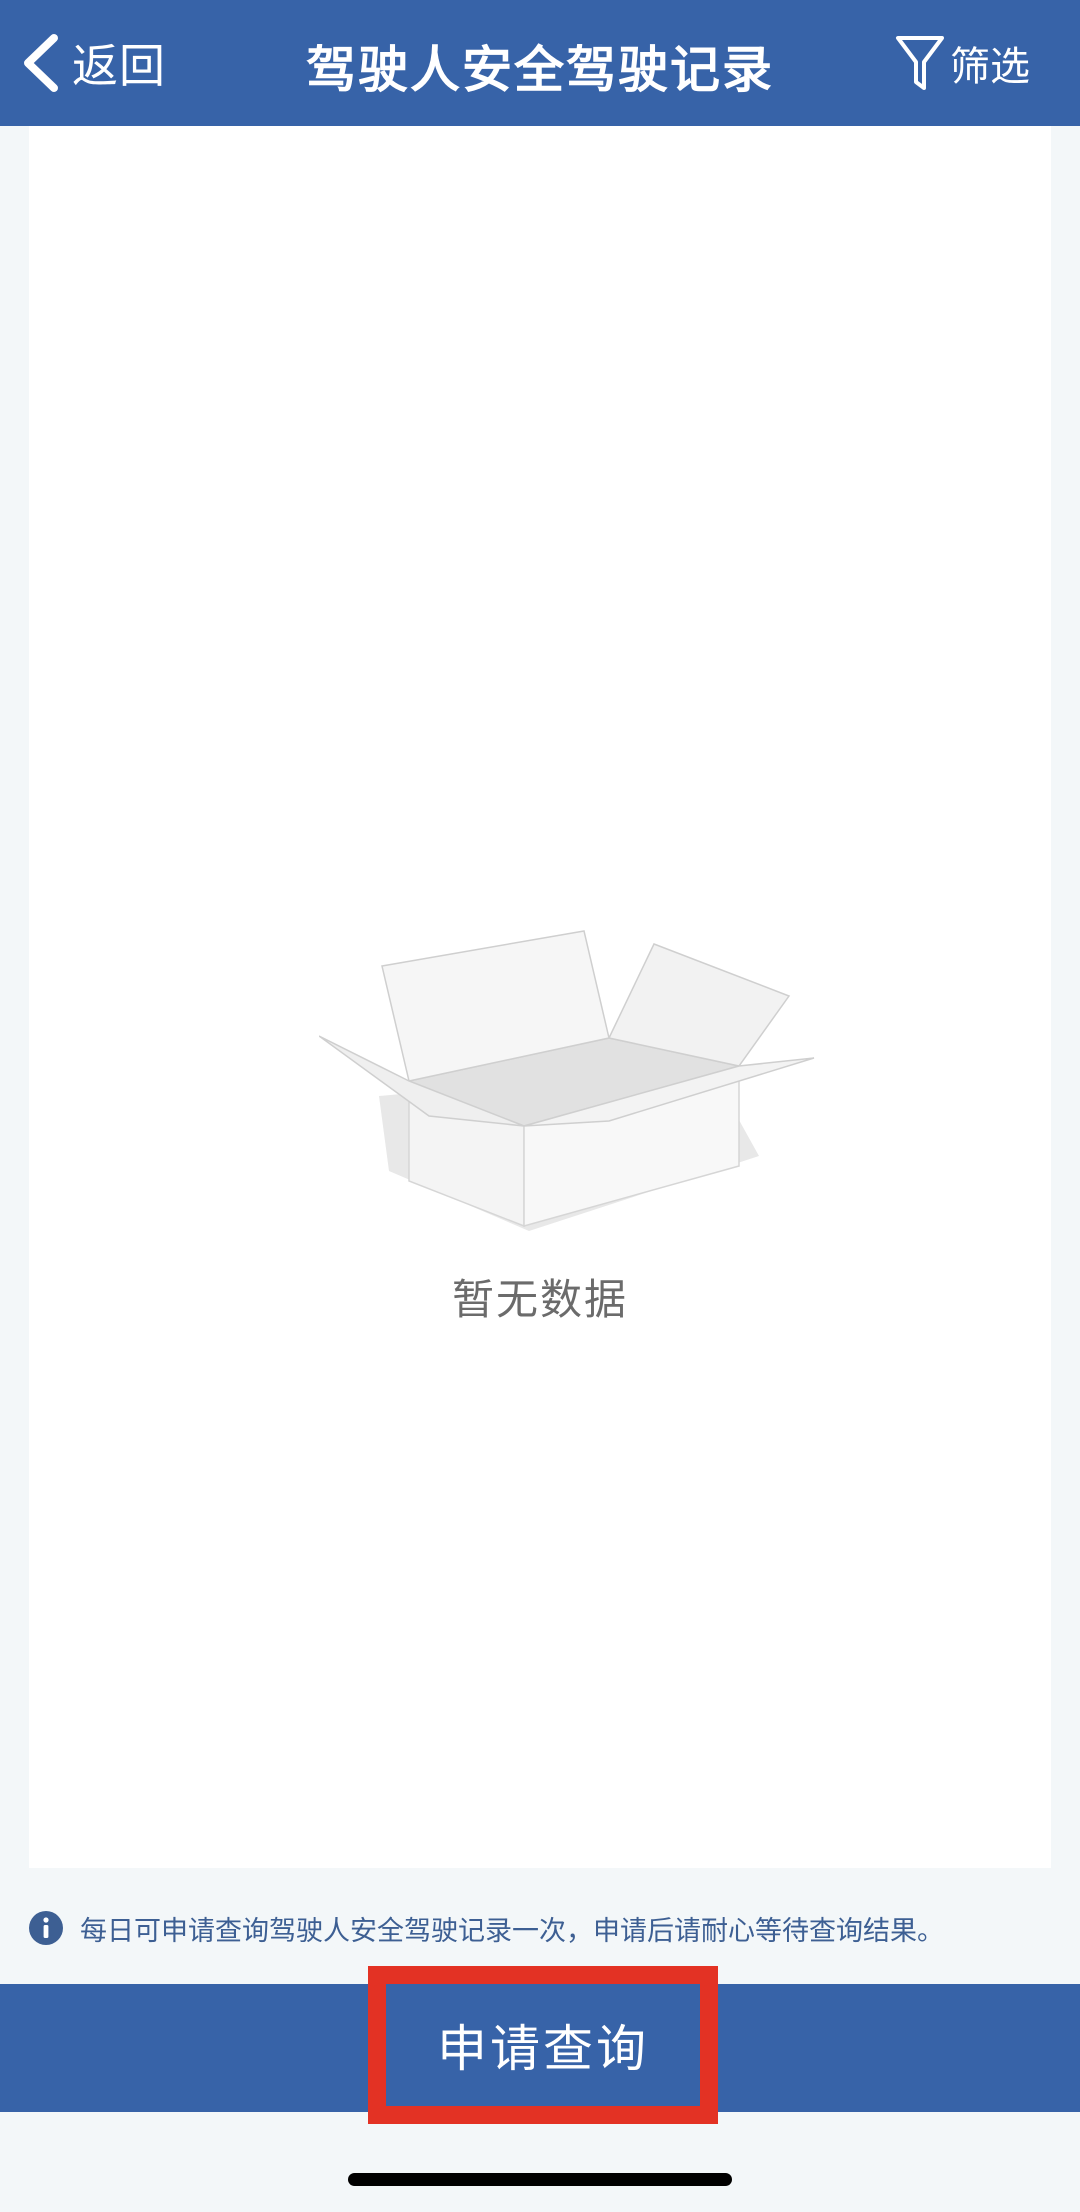 Image resolution: width=1080 pixels, height=2212 pixels. What do you see at coordinates (990, 67) in the screenshot?
I see `filter-label: 筛选` at bounding box center [990, 67].